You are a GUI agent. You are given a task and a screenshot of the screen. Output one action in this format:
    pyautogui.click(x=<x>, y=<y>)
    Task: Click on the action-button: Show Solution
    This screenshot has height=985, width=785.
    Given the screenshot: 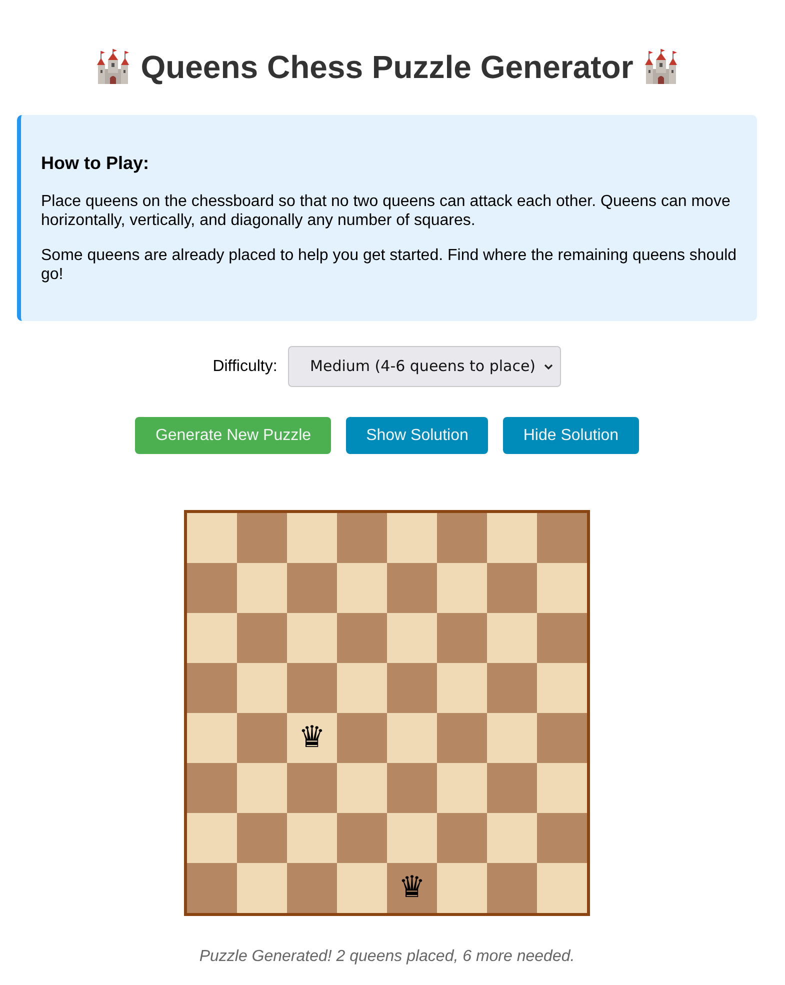 What is the action you would take?
    pyautogui.click(x=417, y=435)
    